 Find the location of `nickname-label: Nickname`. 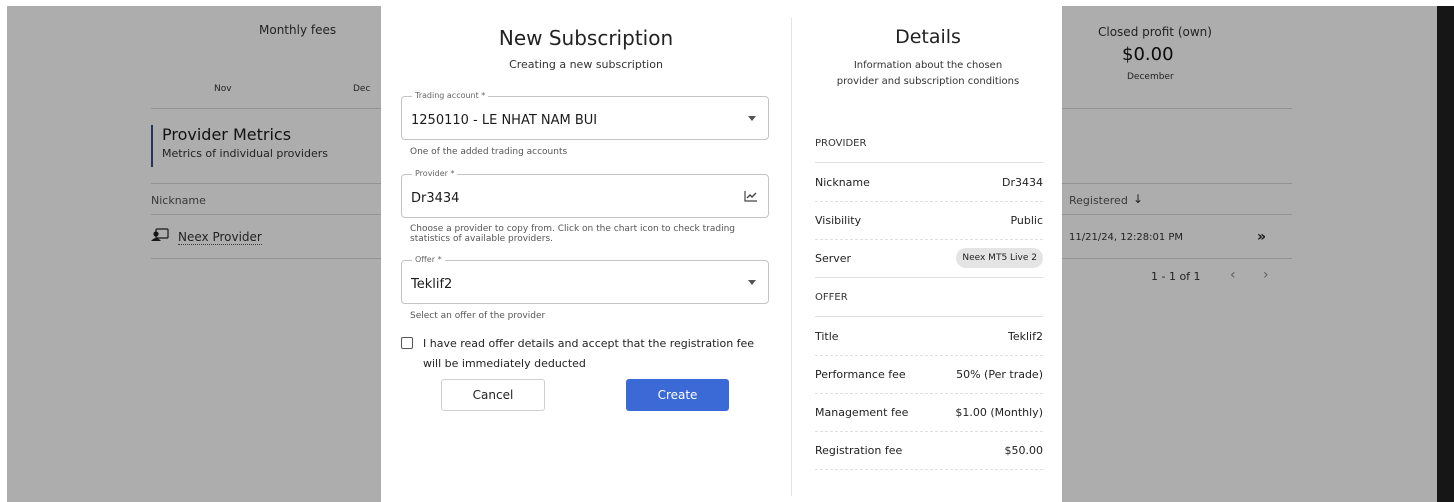

nickname-label: Nickname is located at coordinates (842, 182).